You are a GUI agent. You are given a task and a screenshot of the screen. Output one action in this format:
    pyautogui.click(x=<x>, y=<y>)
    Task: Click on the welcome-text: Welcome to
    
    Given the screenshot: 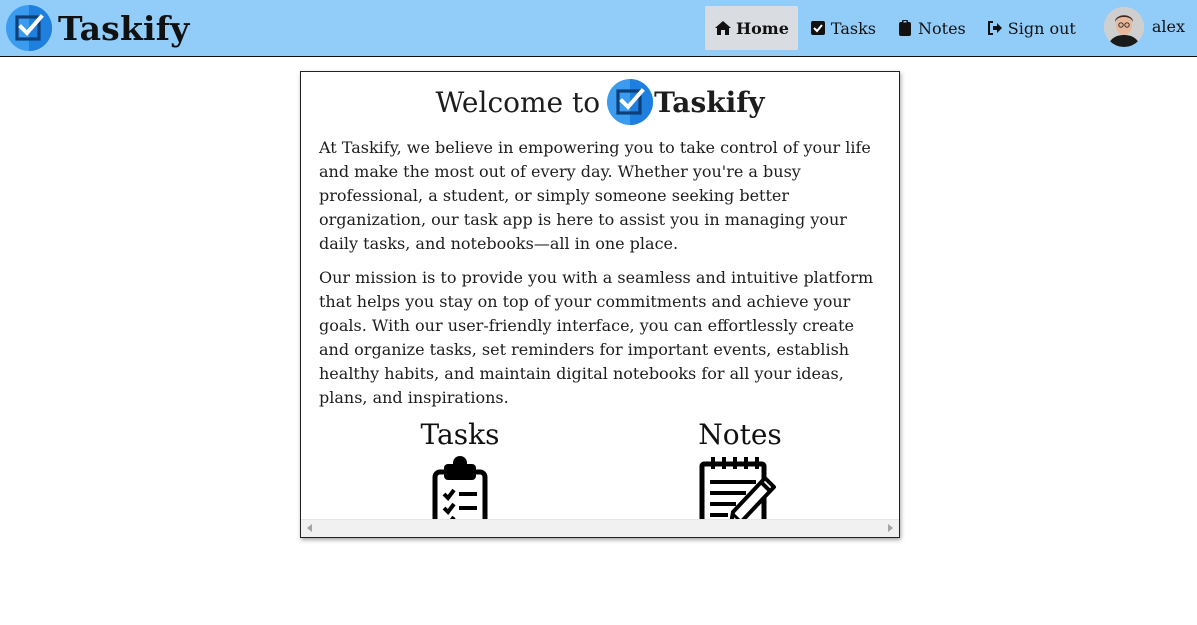 What is the action you would take?
    pyautogui.click(x=518, y=102)
    